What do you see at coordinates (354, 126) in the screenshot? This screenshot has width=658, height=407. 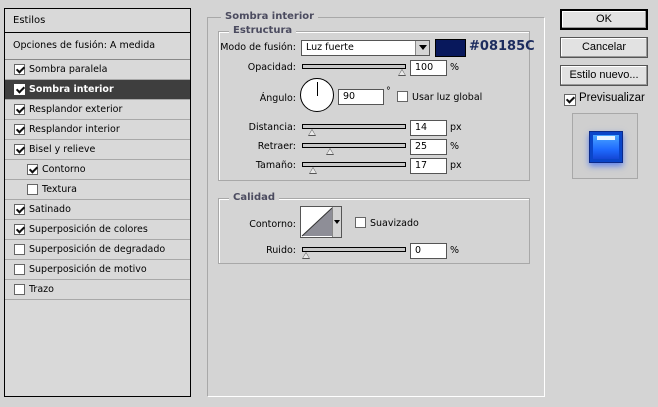 I see `distance-slider-track` at bounding box center [354, 126].